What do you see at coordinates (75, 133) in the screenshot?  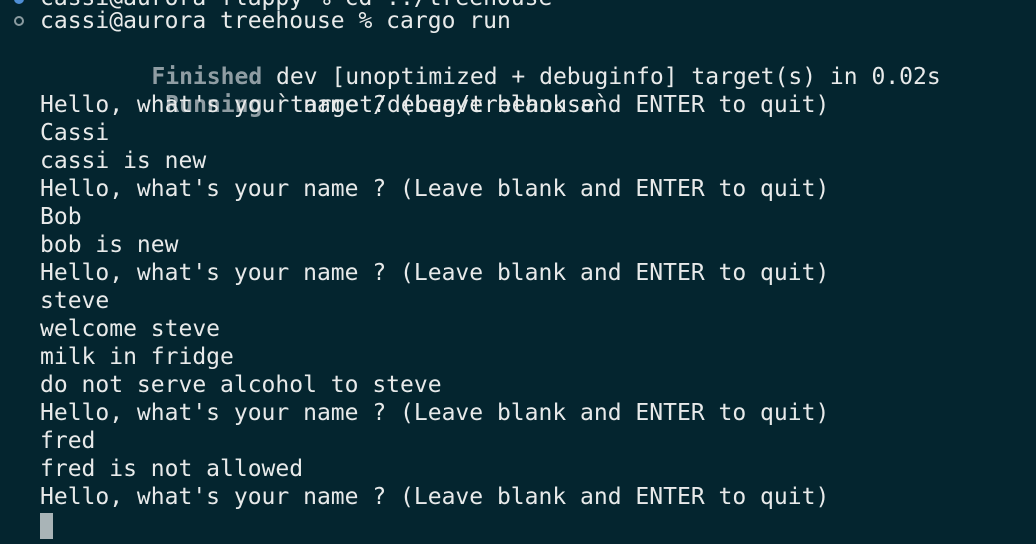 I see `output-line: Cassi` at bounding box center [75, 133].